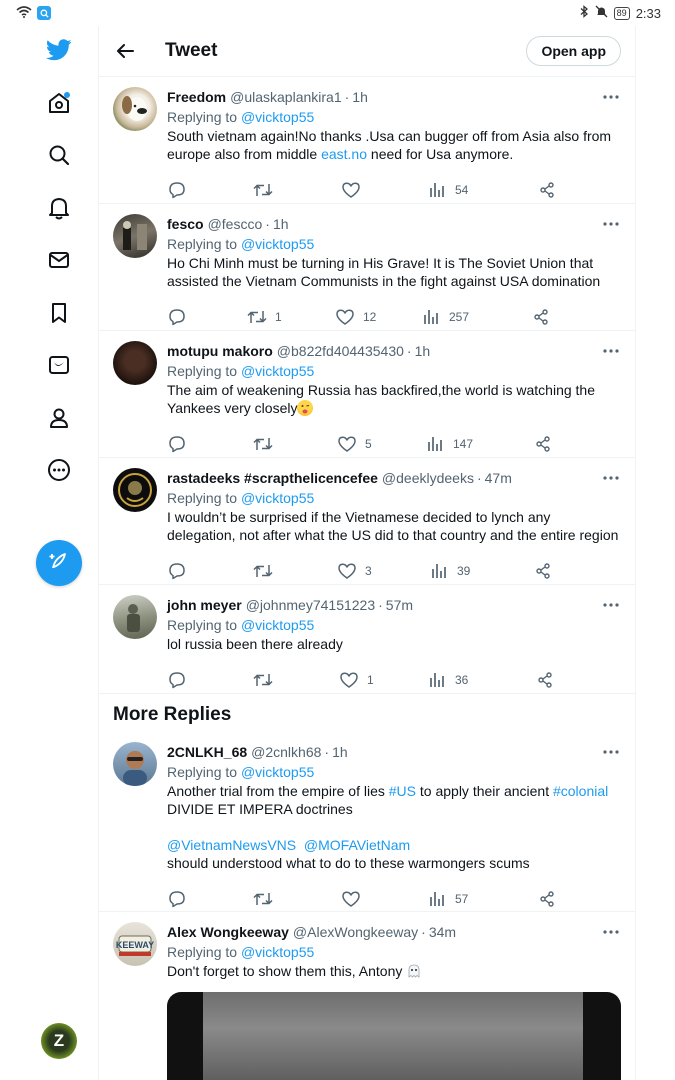  What do you see at coordinates (340, 351) in the screenshot?
I see `author-handle: @b822fd404435430` at bounding box center [340, 351].